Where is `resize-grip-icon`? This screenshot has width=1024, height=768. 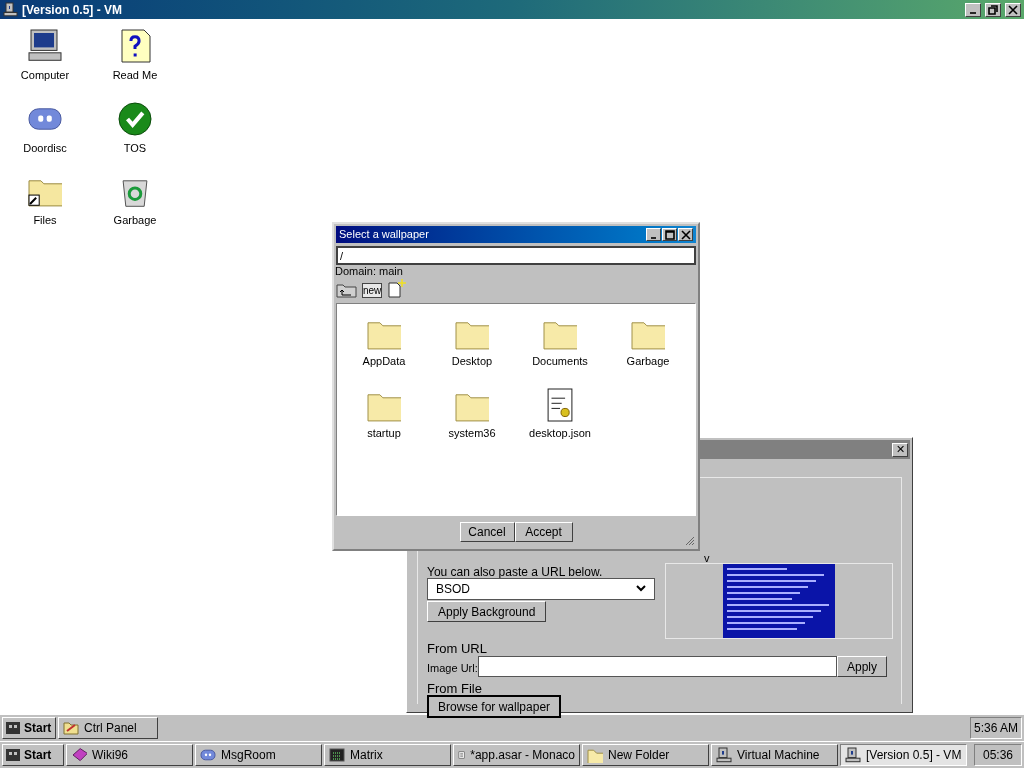 resize-grip-icon is located at coordinates (690, 541).